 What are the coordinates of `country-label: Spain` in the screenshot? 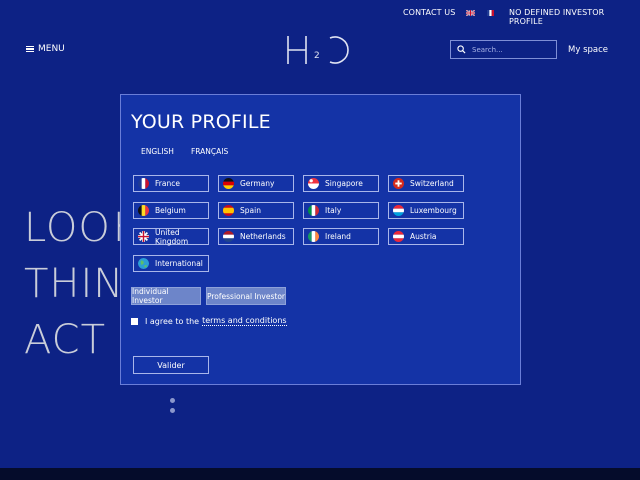 It's located at (250, 210).